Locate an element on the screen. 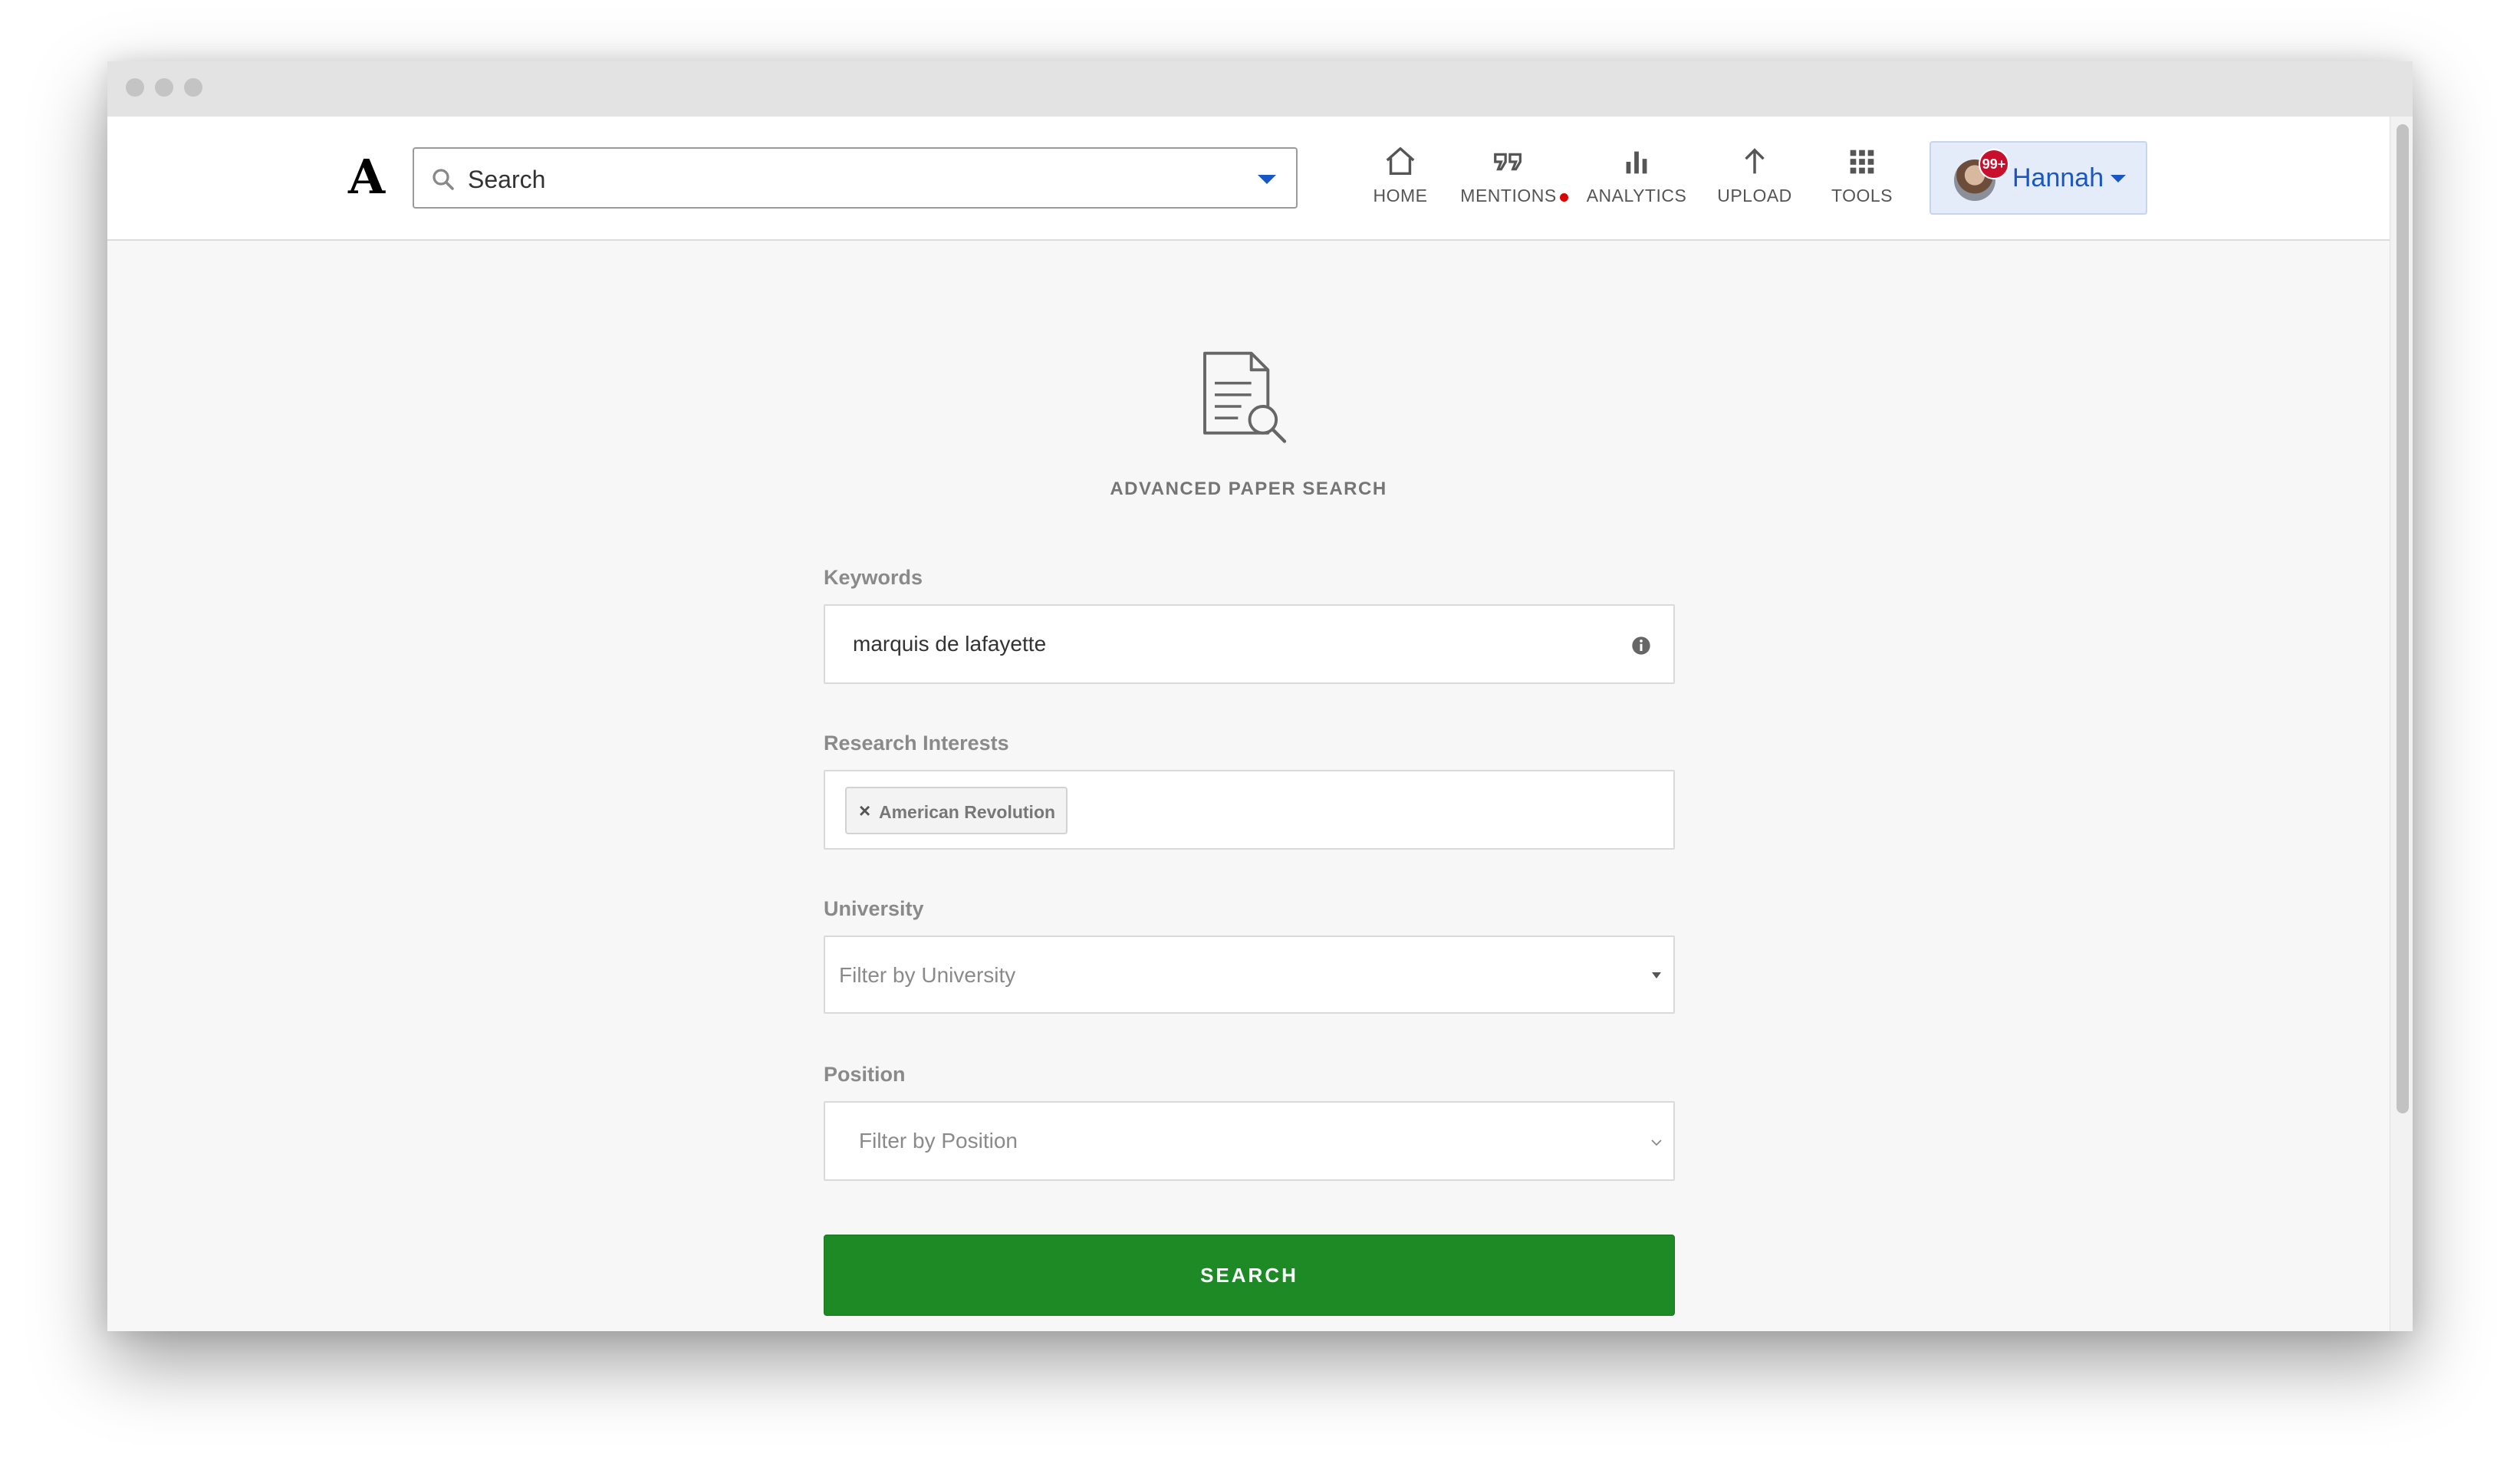 The width and height of the screenshot is (2520, 1483). user-menu-button: 99+ Hannah is located at coordinates (2038, 178).